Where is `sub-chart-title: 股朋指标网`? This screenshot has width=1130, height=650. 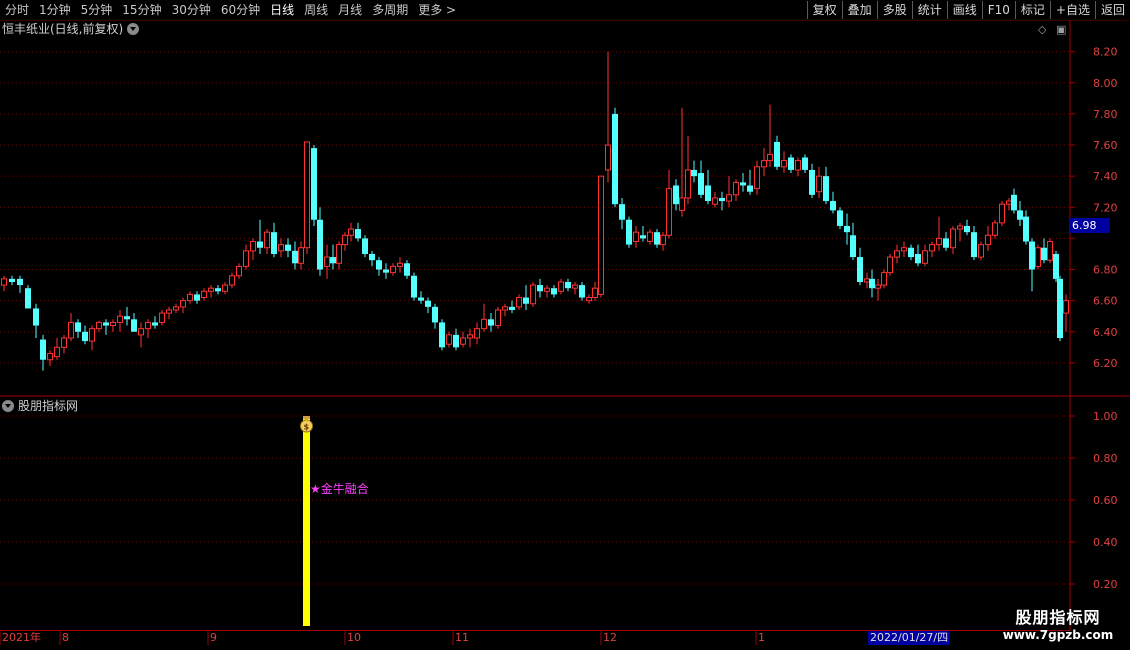 sub-chart-title: 股朋指标网 is located at coordinates (40, 406).